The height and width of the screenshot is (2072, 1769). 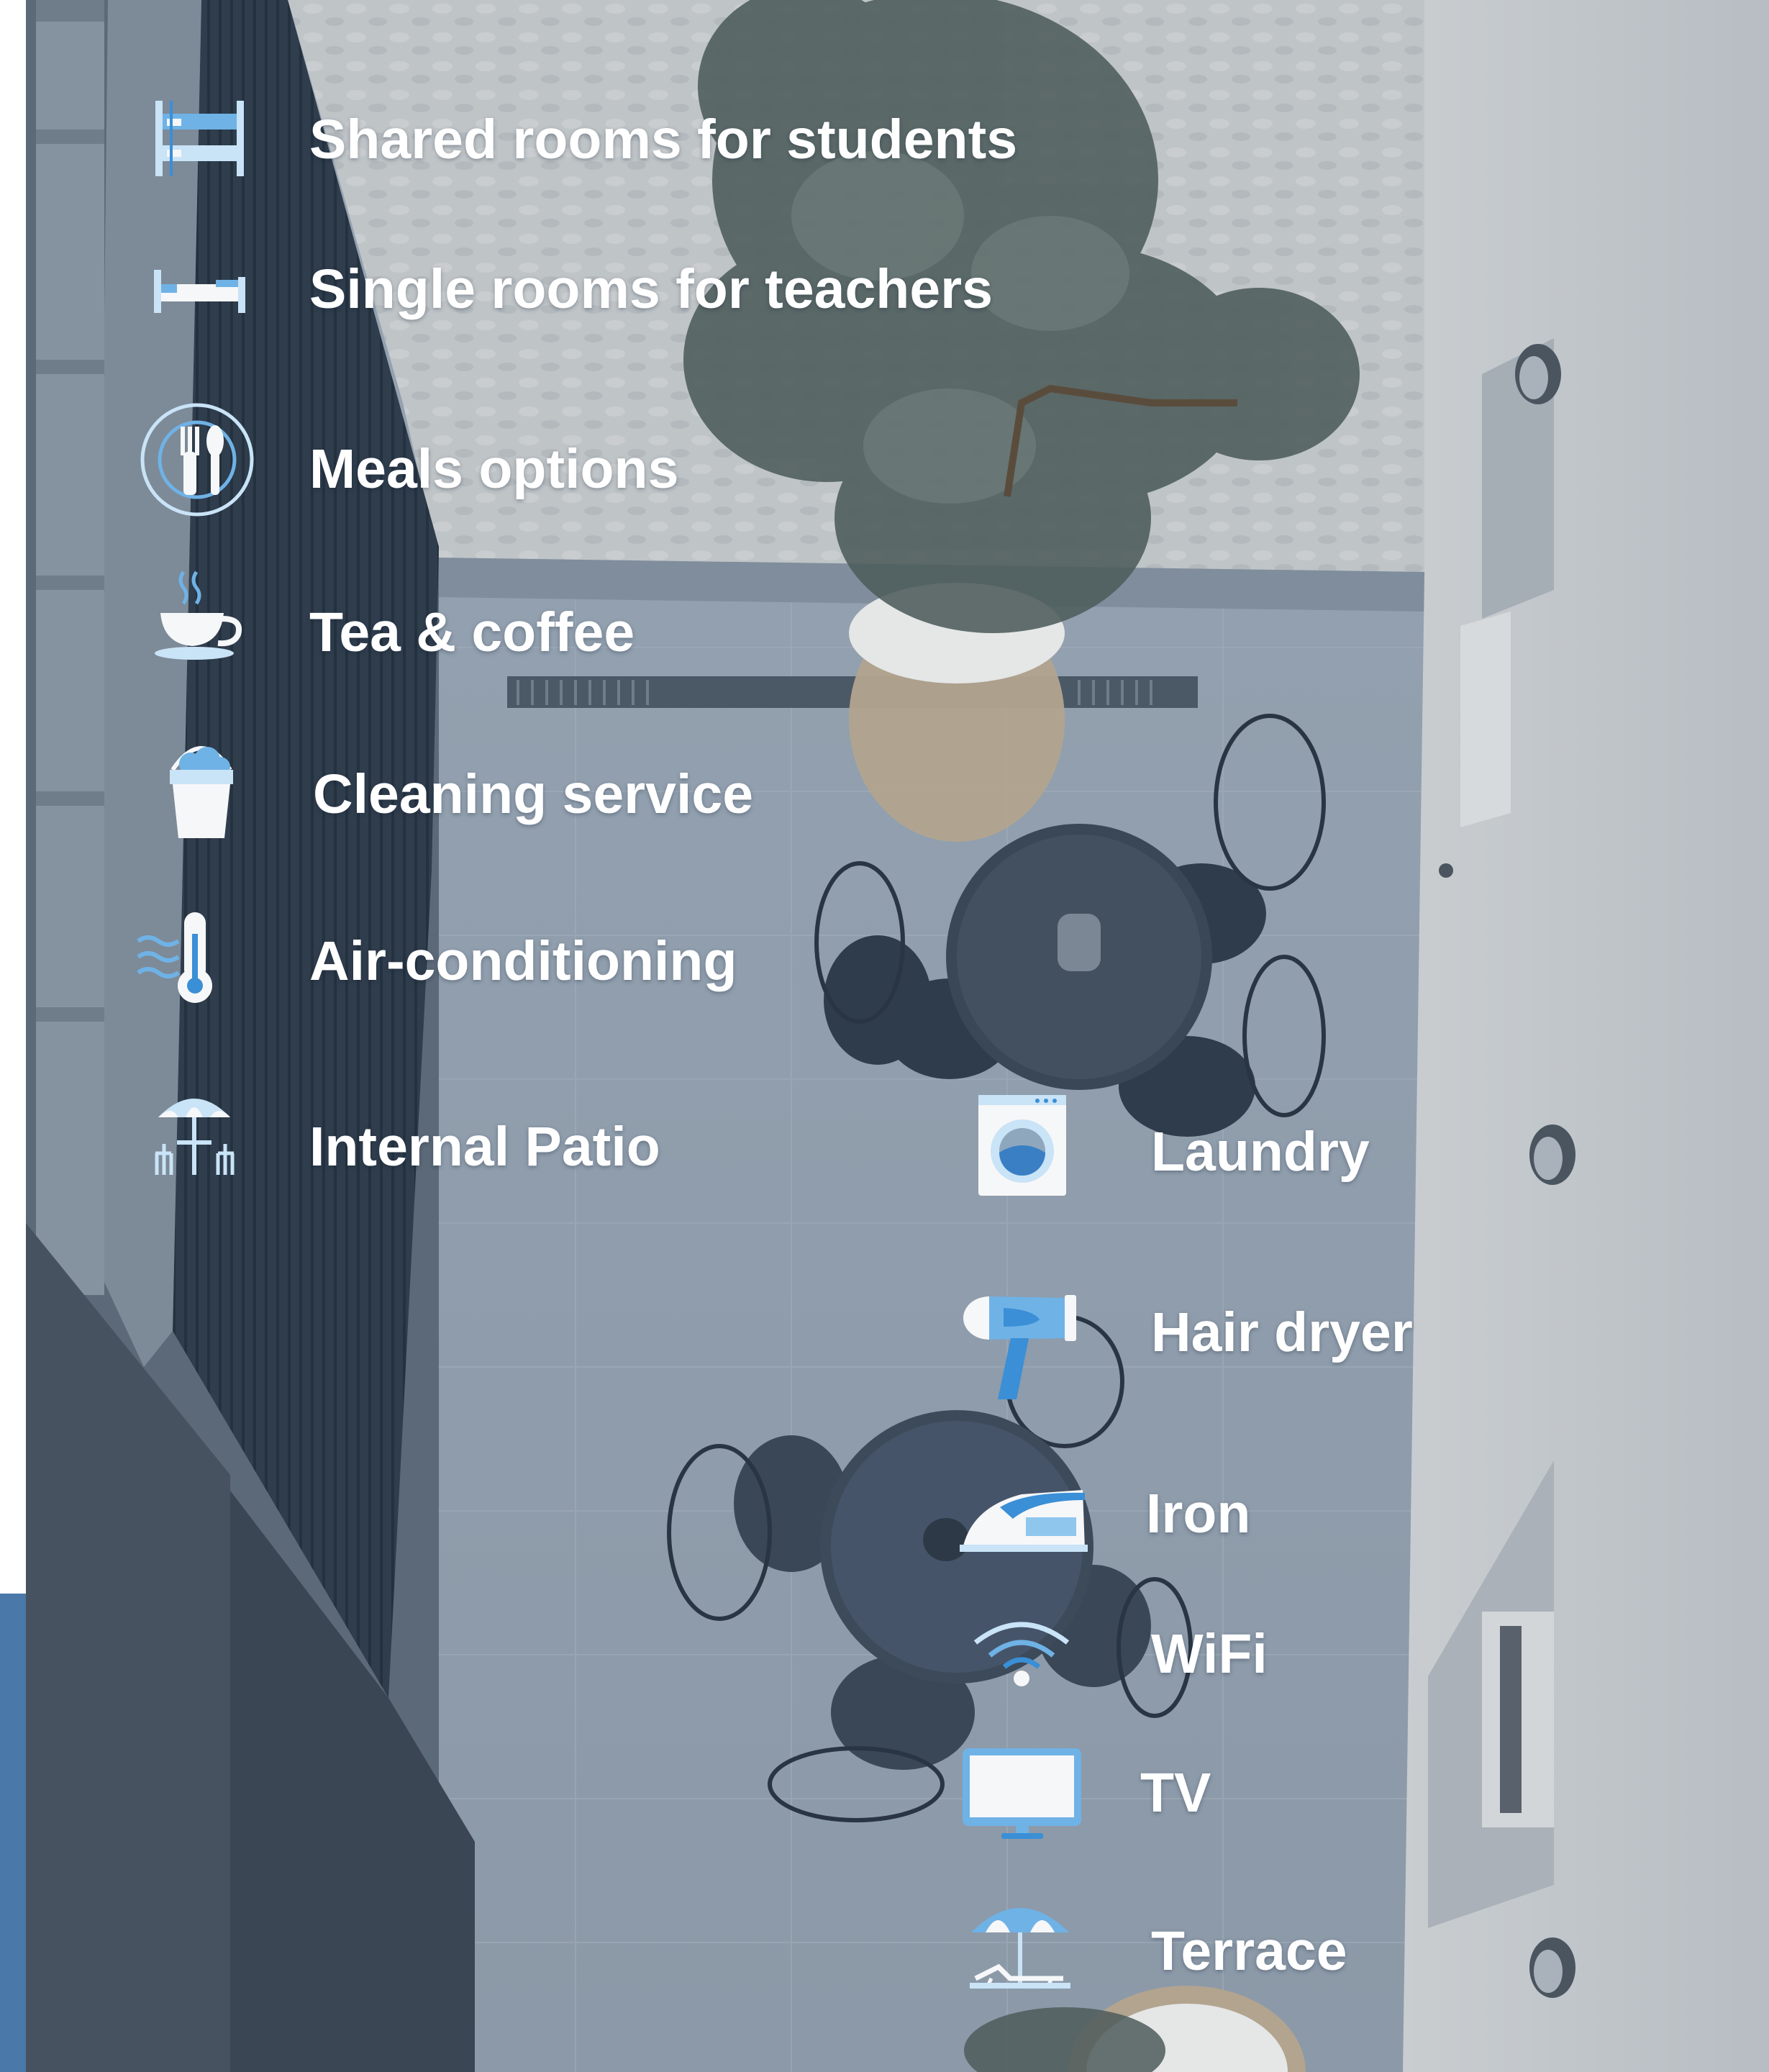 I want to click on amenity-label: Internal Patio, so click(x=484, y=1147).